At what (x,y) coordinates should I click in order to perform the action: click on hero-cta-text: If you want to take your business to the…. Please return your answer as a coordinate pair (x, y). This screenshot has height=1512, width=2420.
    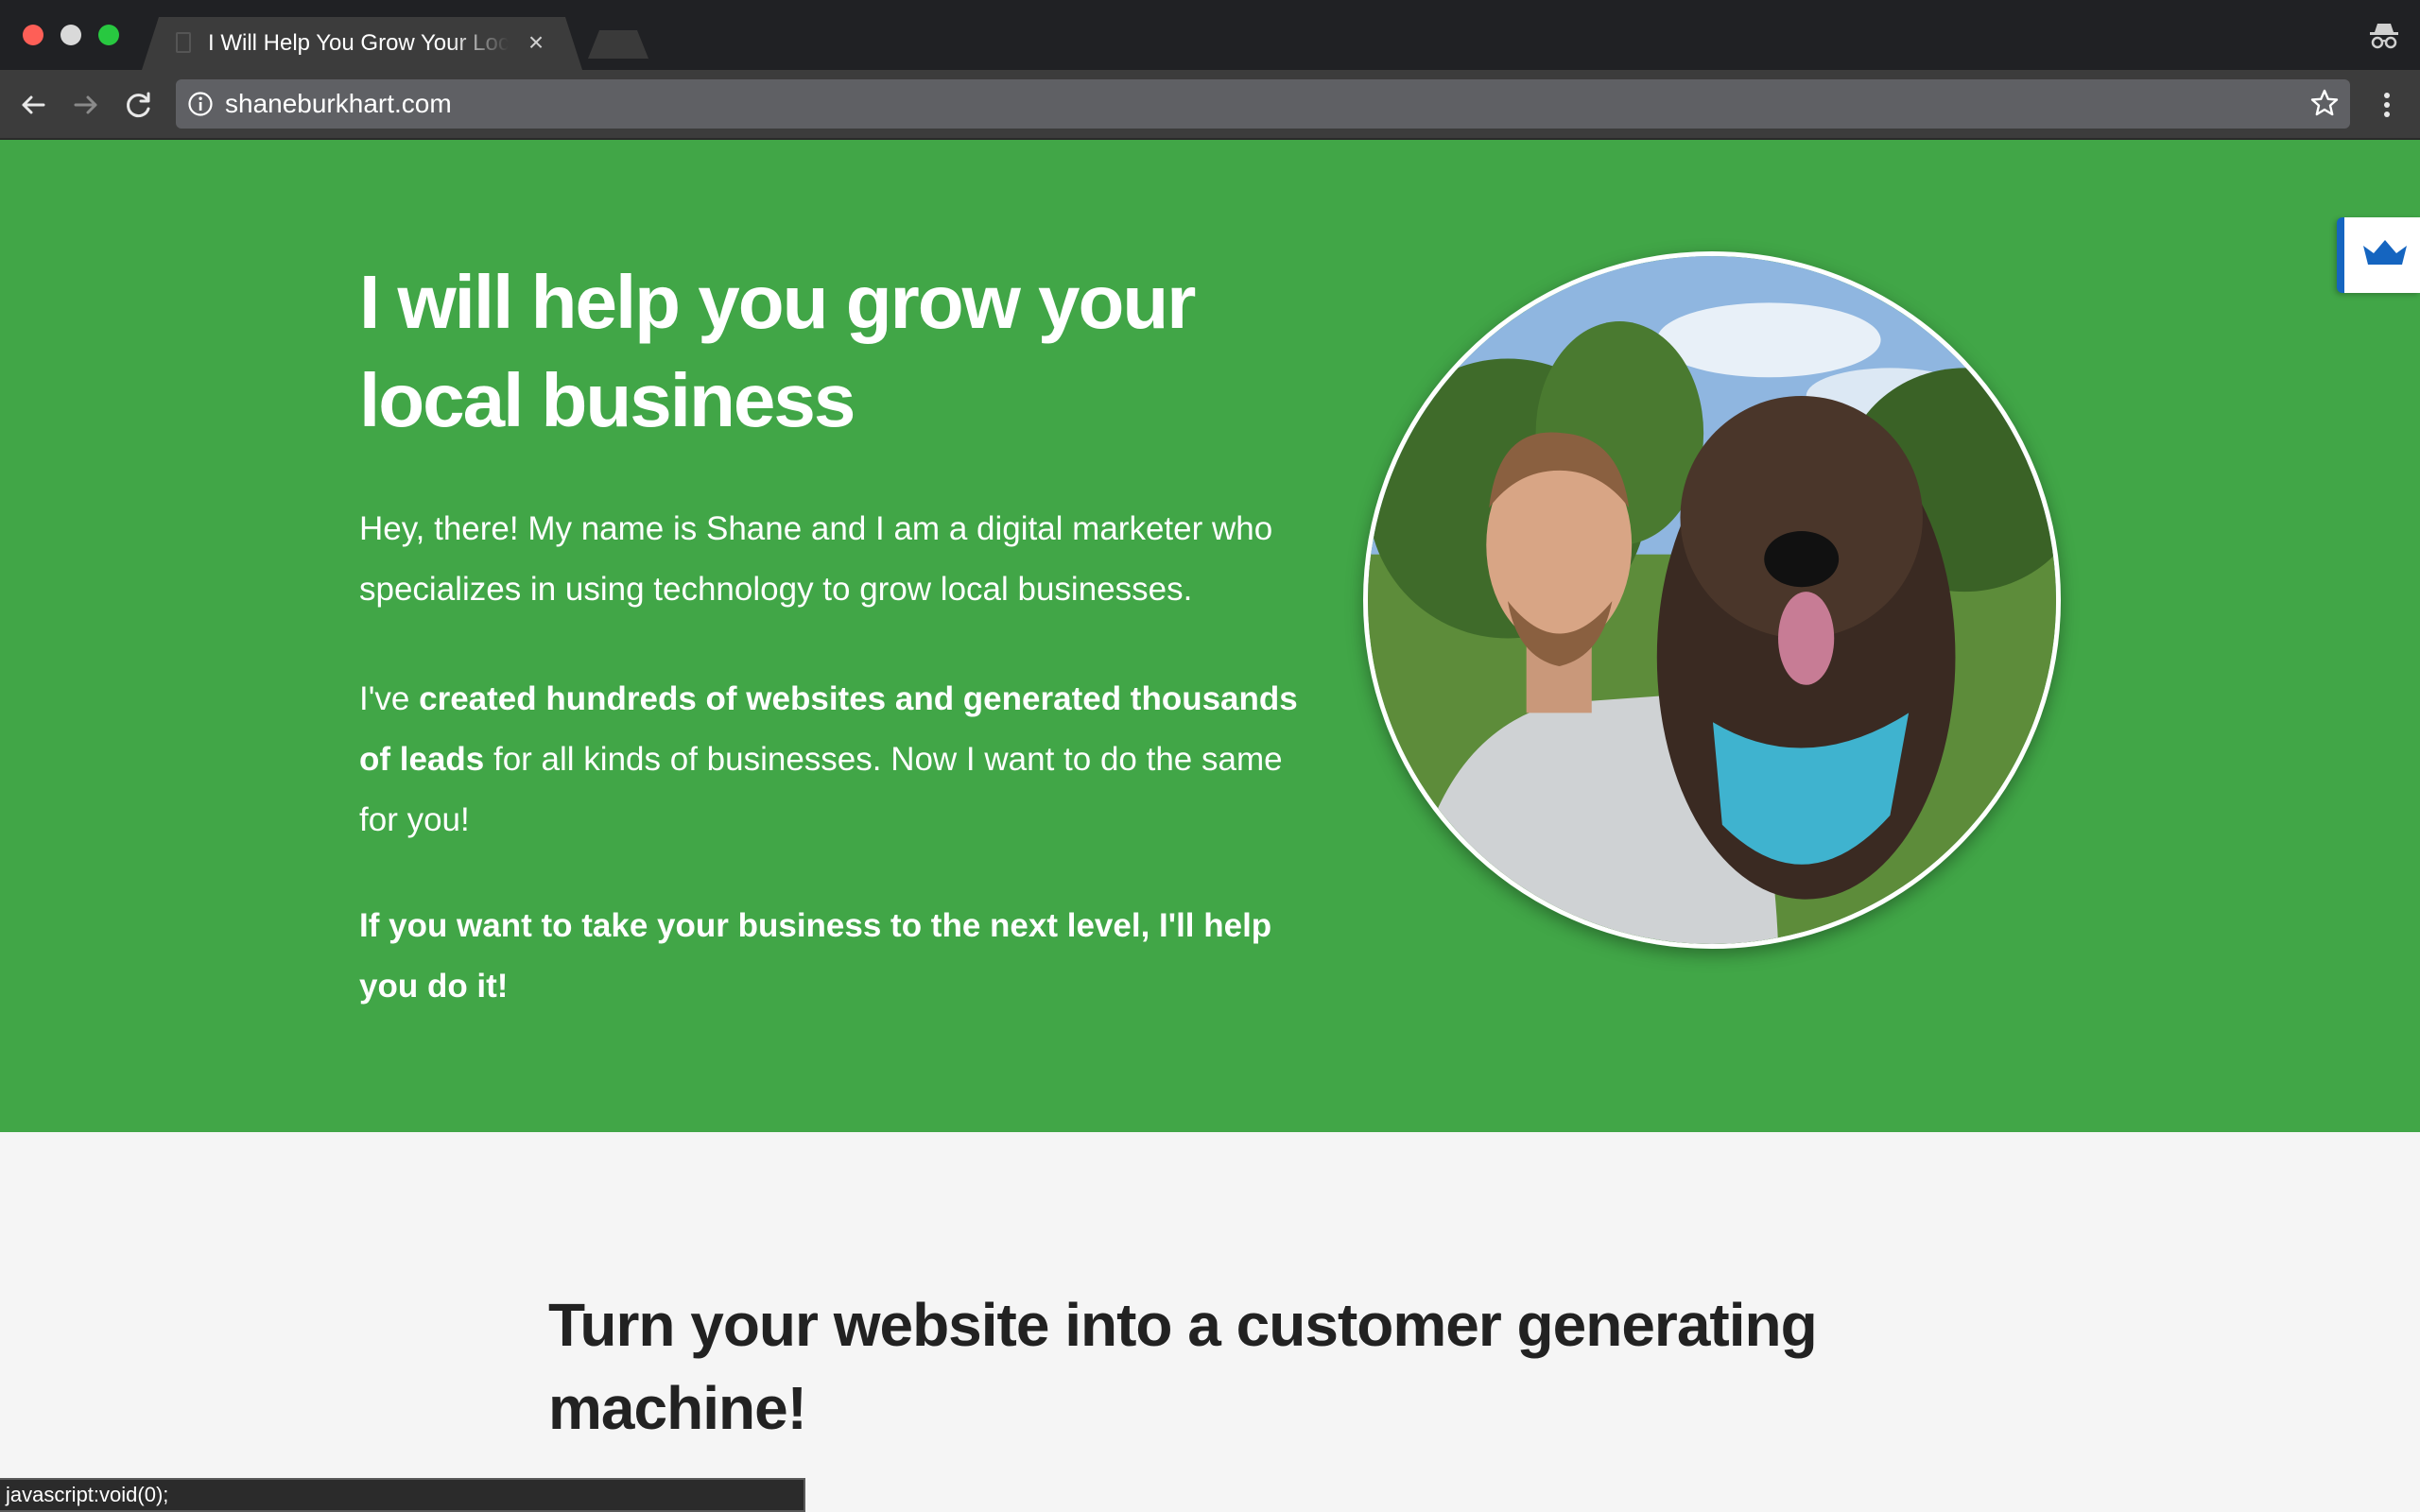
    Looking at the image, I should click on (815, 956).